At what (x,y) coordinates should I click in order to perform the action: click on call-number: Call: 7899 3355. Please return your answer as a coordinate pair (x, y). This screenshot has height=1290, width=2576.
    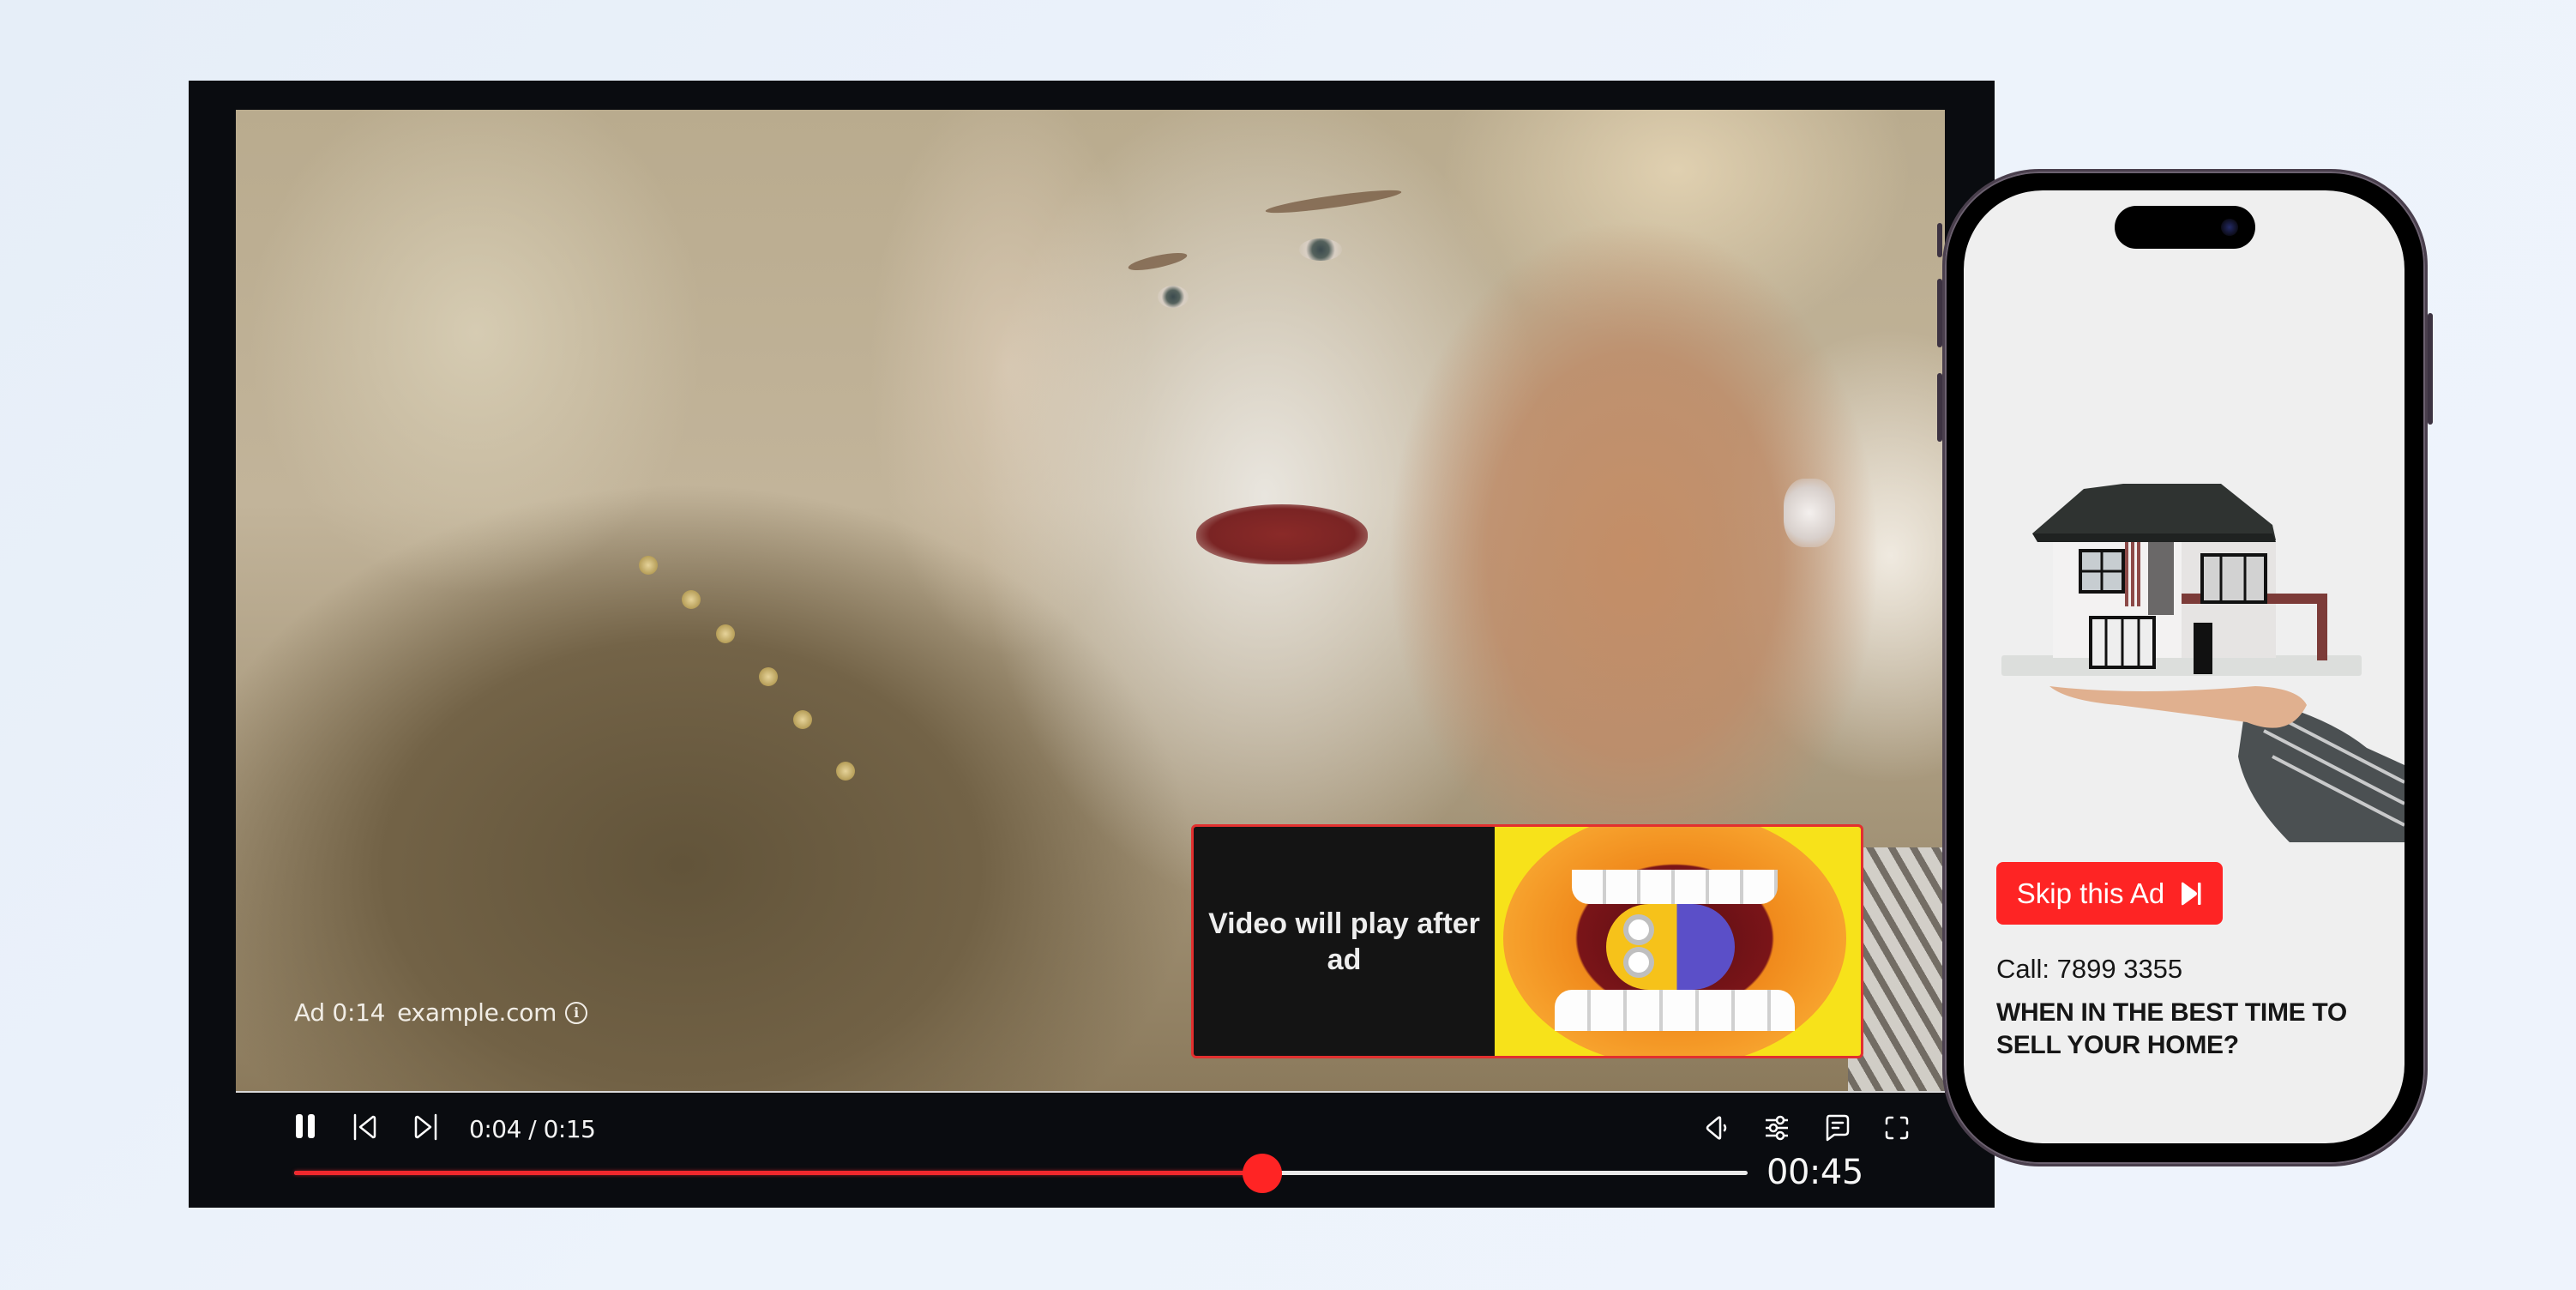
    Looking at the image, I should click on (2089, 969).